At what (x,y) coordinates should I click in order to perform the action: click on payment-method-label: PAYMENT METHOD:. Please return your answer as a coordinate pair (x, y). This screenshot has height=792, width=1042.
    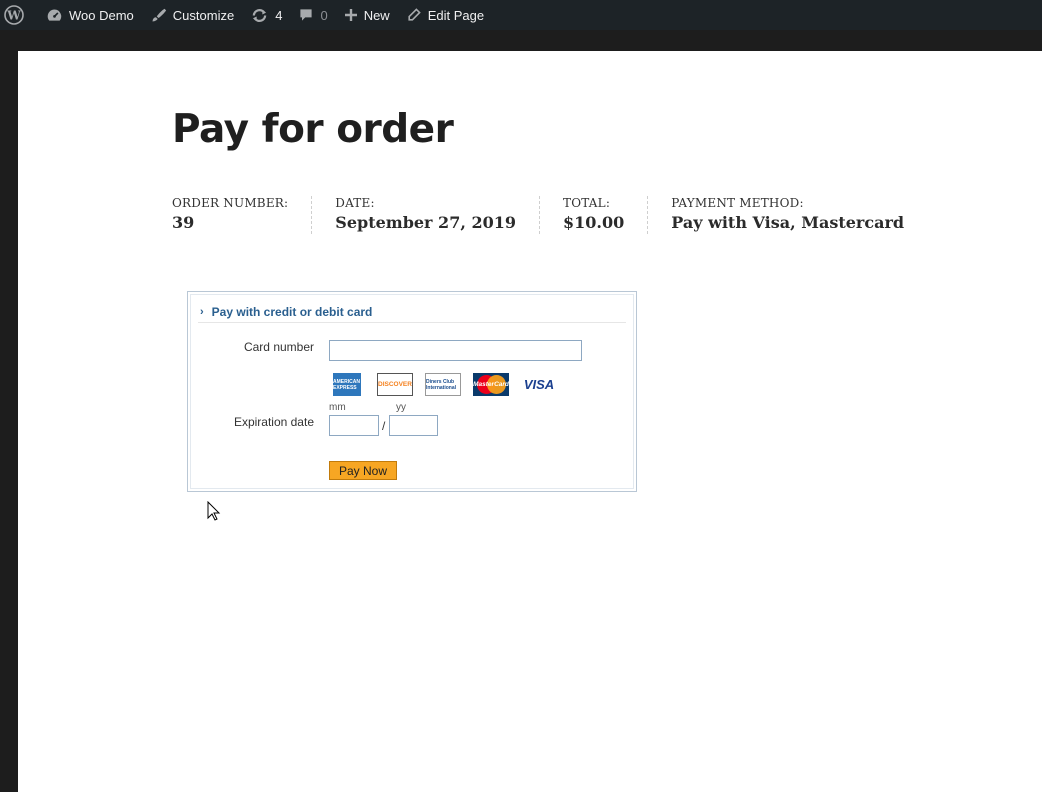
    Looking at the image, I should click on (737, 203).